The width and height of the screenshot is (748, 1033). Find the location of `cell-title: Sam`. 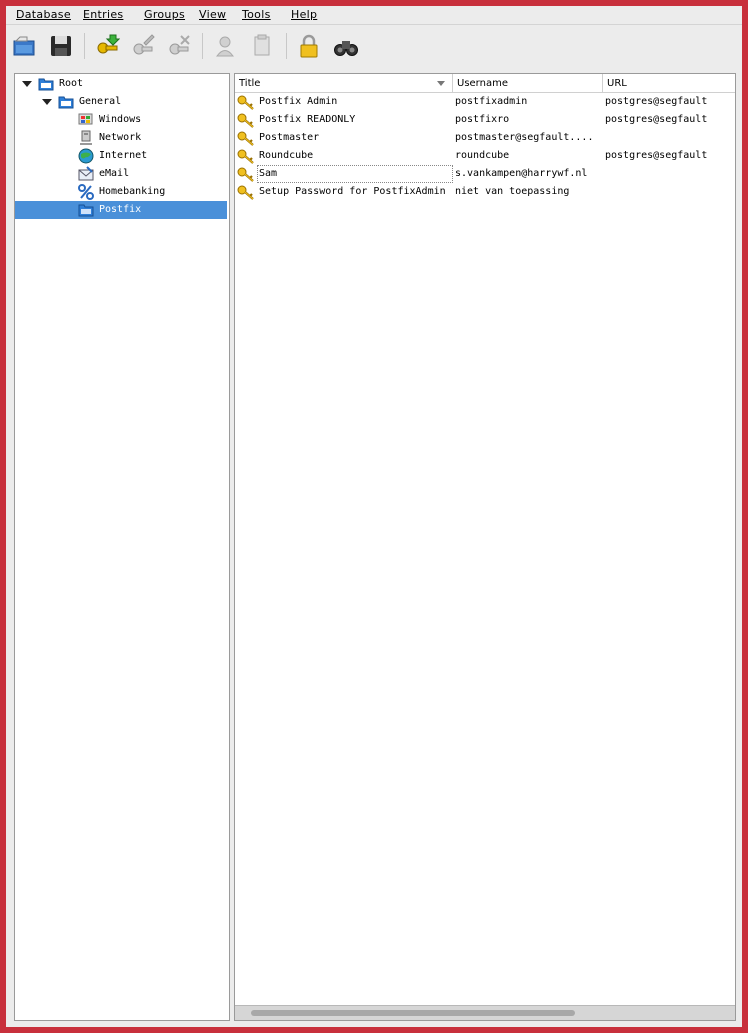

cell-title: Sam is located at coordinates (268, 173).